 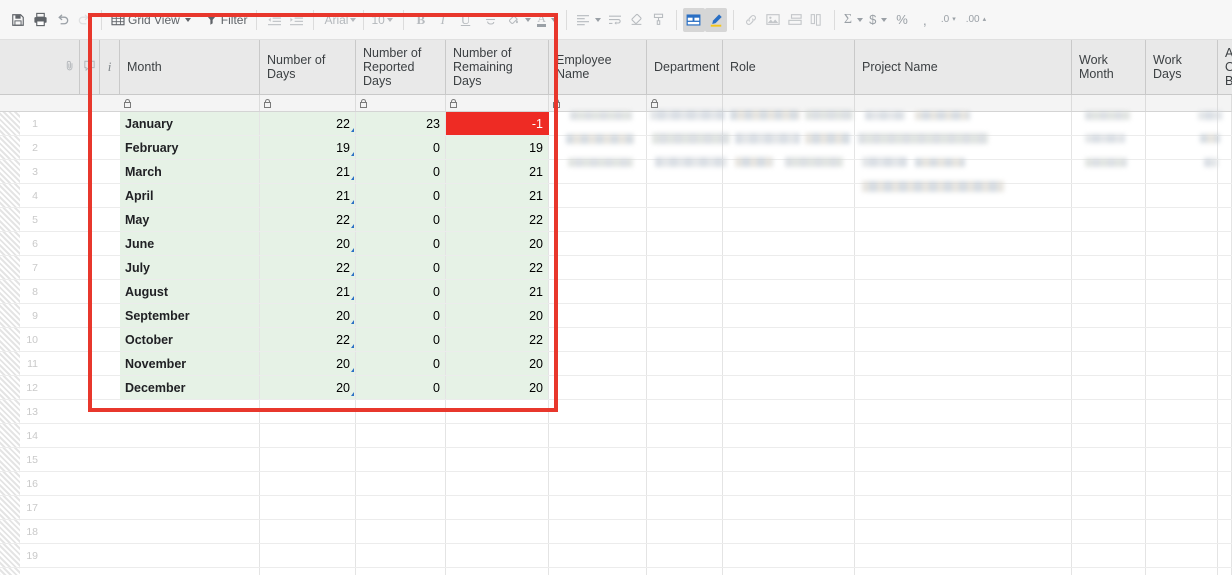 I want to click on table-row: 4 April 21 0 21, so click(x=616, y=196).